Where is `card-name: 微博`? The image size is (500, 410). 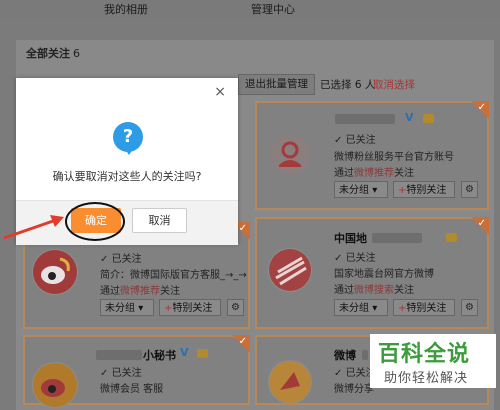
card-name: 微博 is located at coordinates (345, 355).